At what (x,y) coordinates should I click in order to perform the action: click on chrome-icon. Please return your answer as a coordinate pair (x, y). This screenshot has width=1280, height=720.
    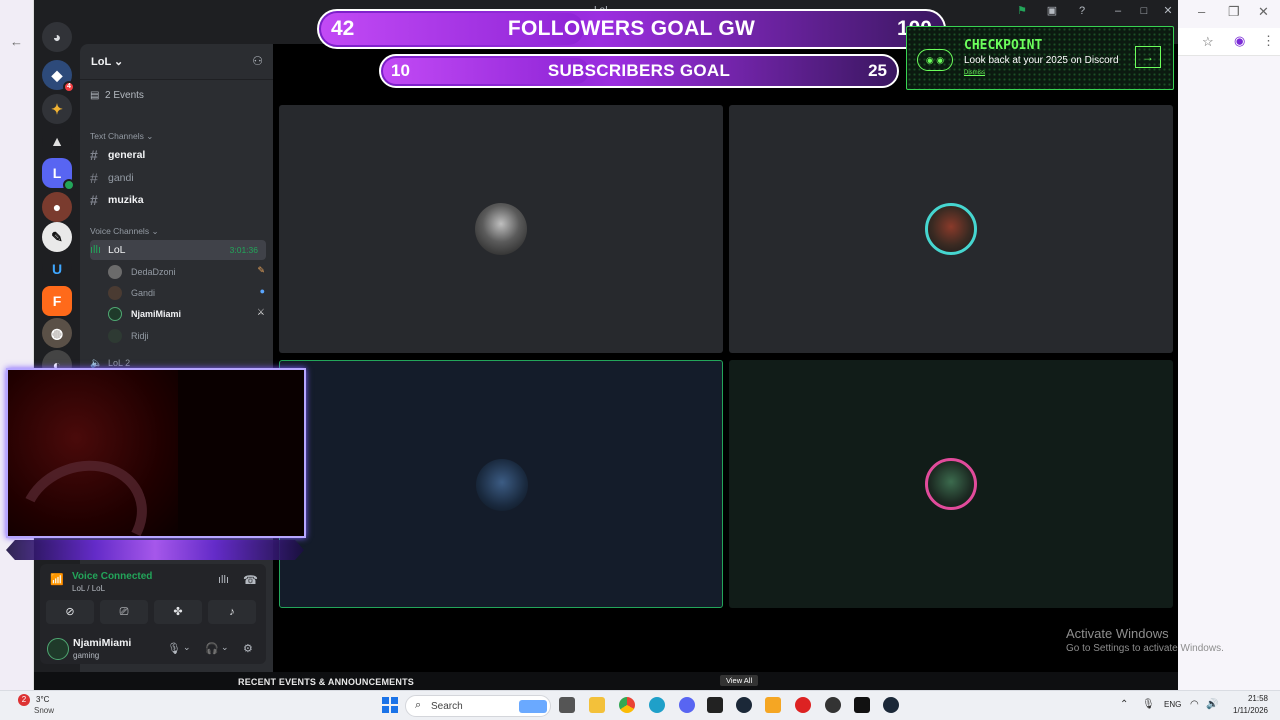
    Looking at the image, I should click on (627, 705).